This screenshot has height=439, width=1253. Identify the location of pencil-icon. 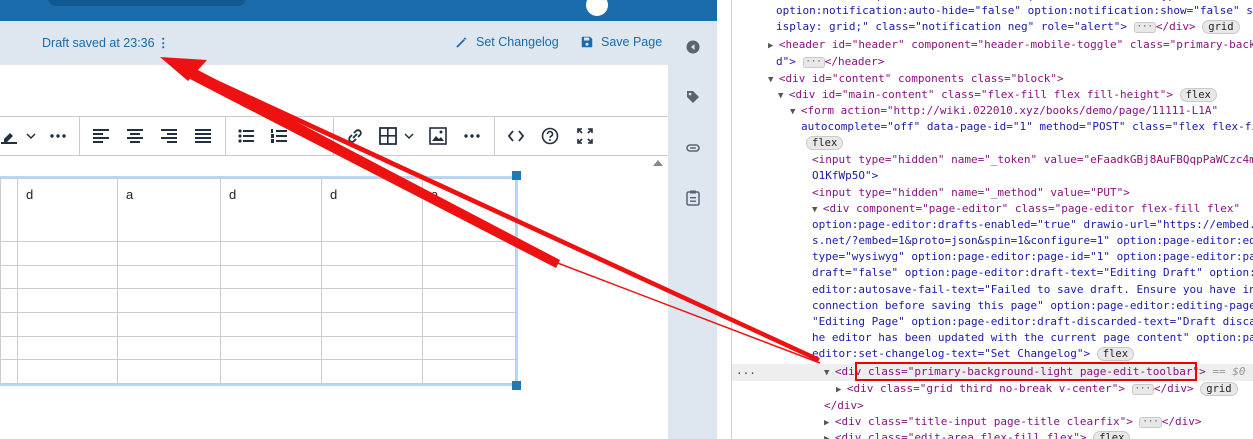
(461, 42).